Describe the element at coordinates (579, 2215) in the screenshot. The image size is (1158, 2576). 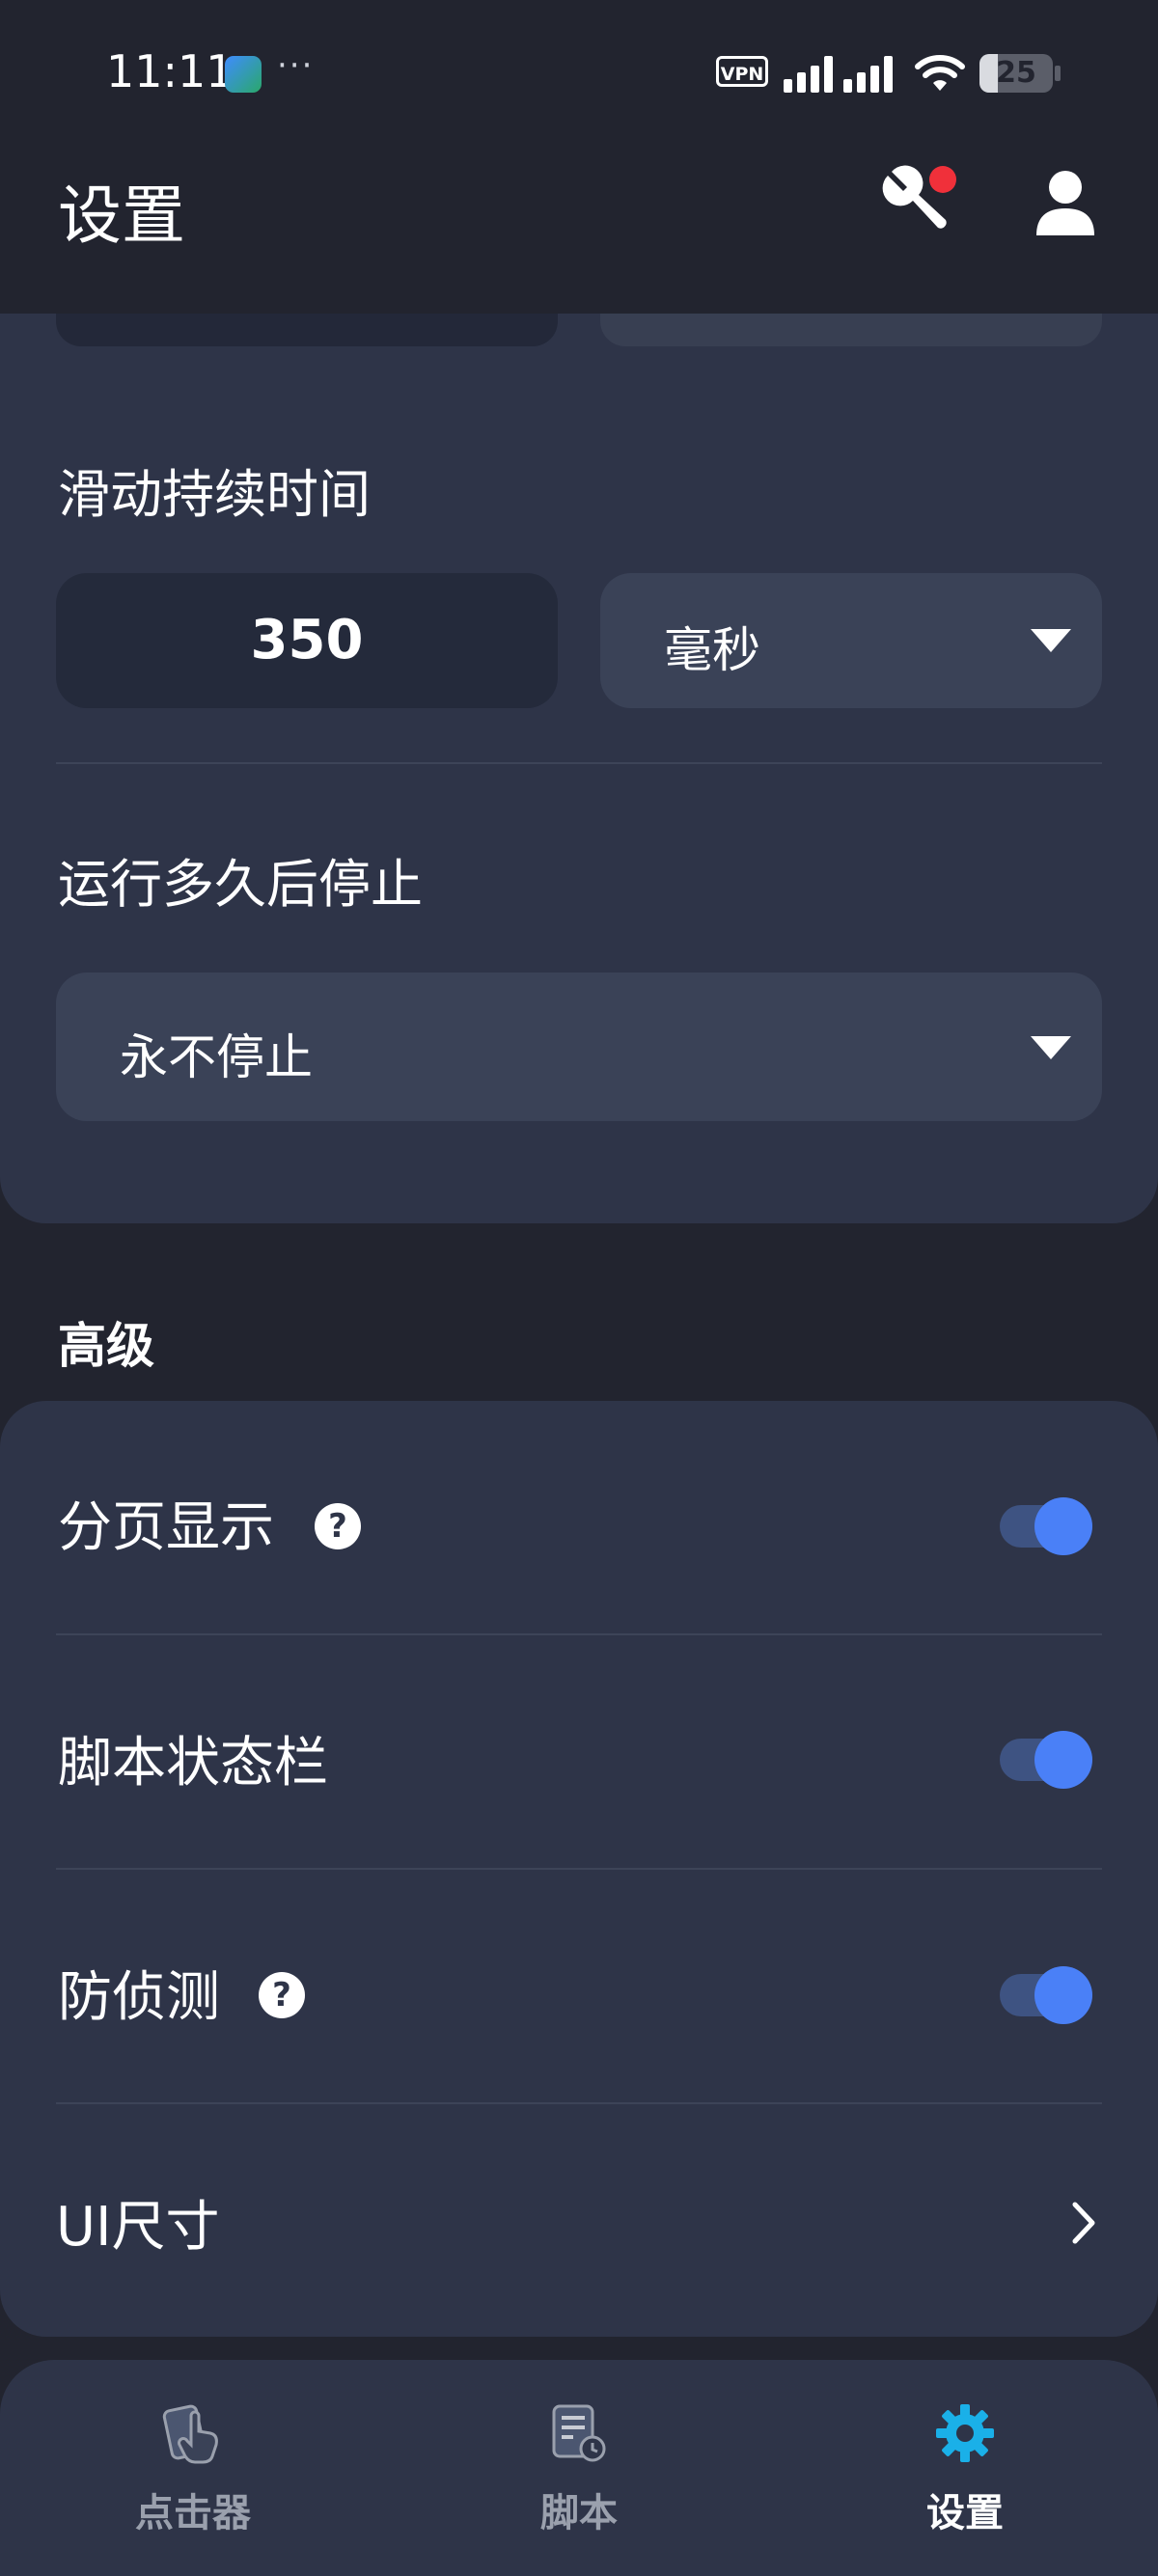
I see `ui-size-row: UI尺寸` at that location.